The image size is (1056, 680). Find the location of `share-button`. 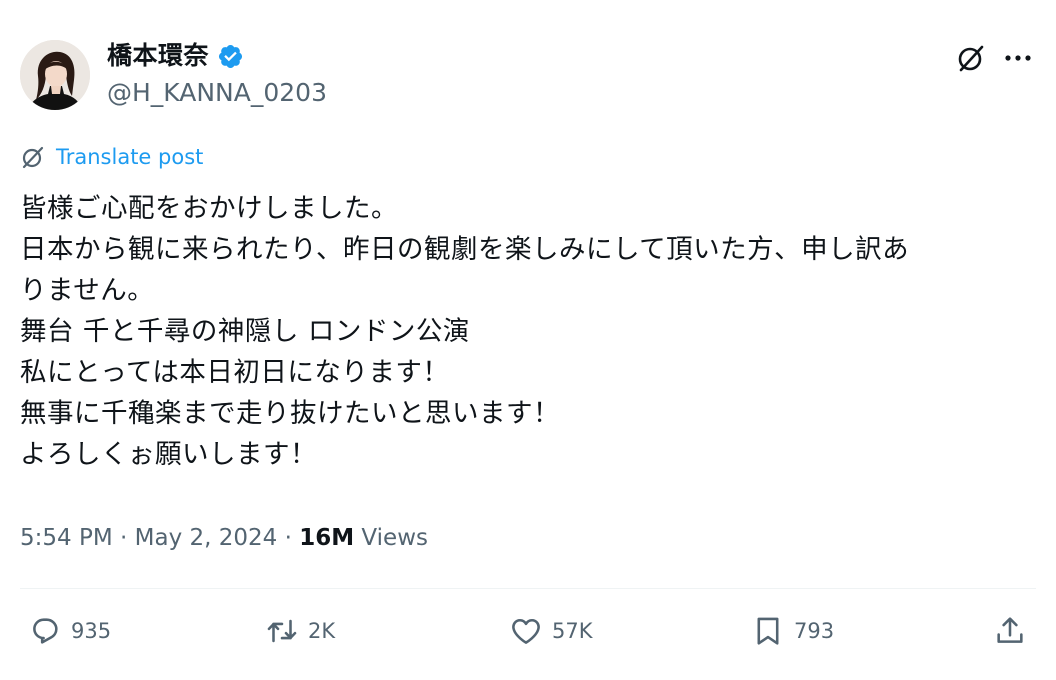

share-button is located at coordinates (1010, 631).